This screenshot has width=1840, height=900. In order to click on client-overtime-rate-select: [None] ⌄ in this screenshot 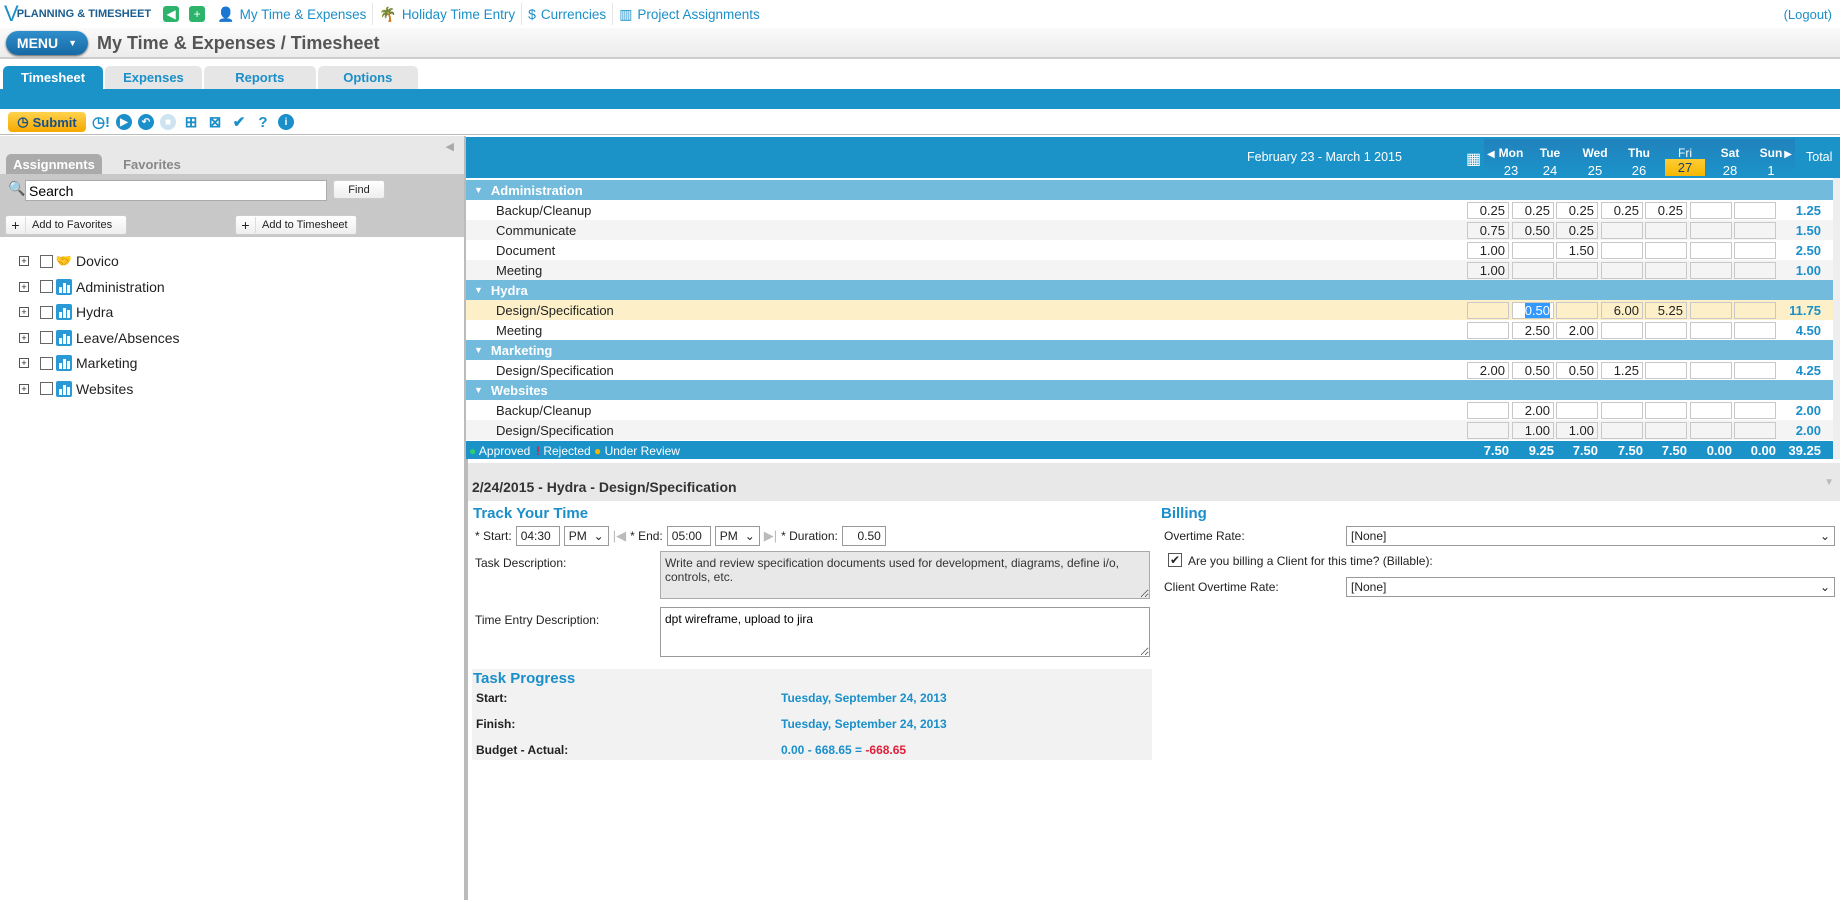, I will do `click(1590, 587)`.